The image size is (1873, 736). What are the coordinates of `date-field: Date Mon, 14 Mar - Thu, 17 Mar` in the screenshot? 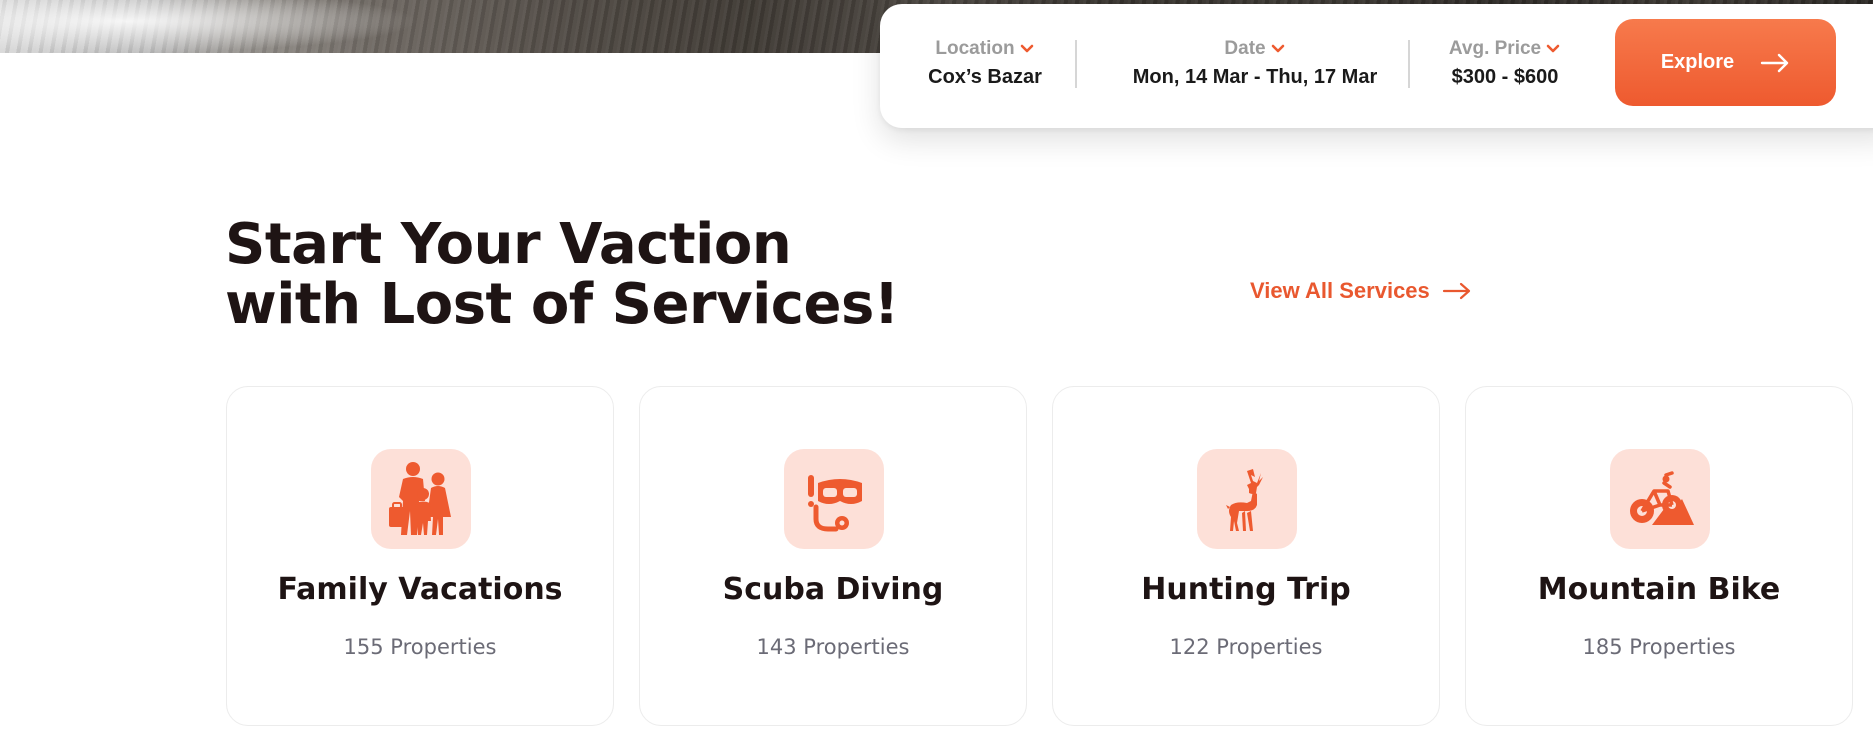 It's located at (1255, 63).